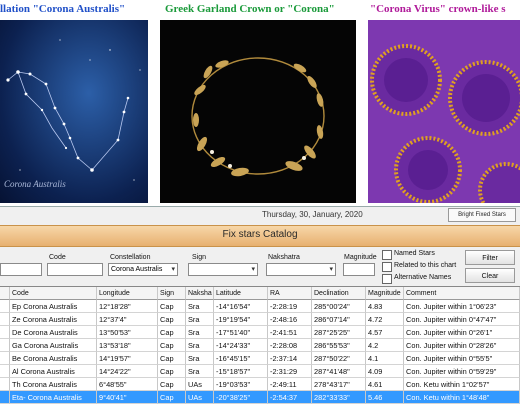 The width and height of the screenshot is (520, 411). Describe the element at coordinates (127, 358) in the screenshot. I see `table-cell: 14°19'57"` at that location.